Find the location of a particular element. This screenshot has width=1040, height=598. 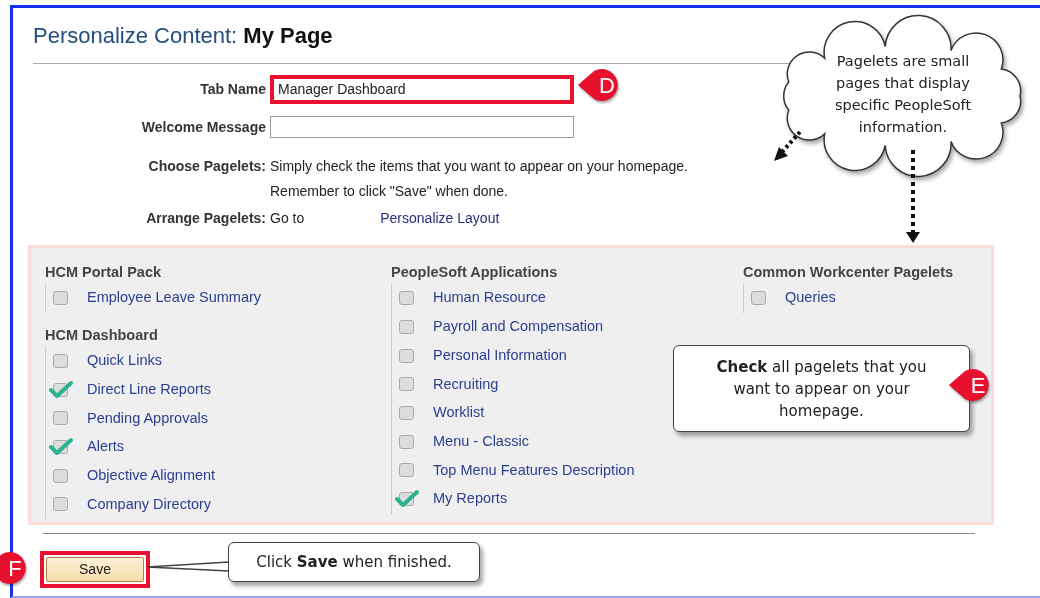

pagelet-link: Human Resource is located at coordinates (489, 298).